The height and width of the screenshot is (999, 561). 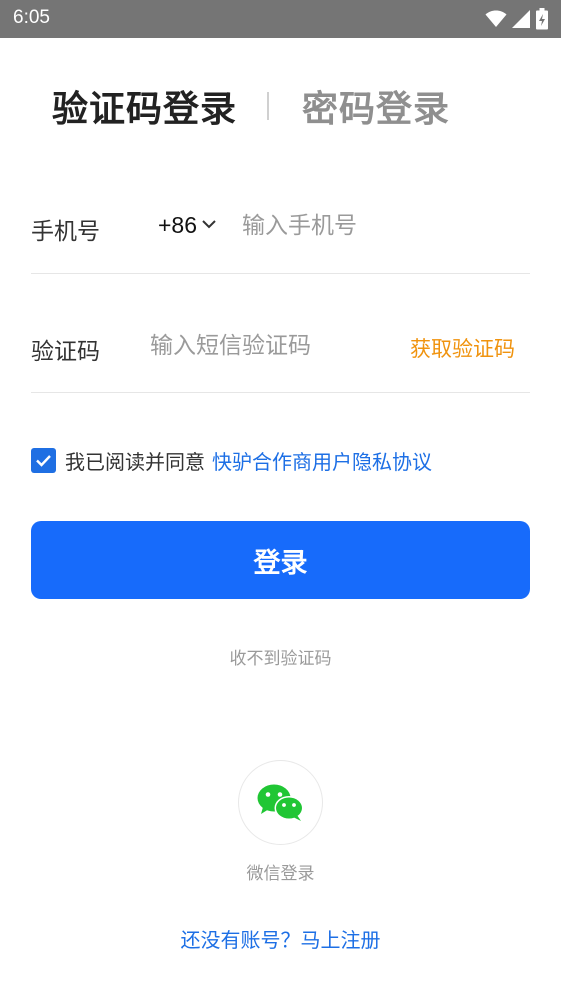 I want to click on status-bar: 6:05, so click(x=280, y=19).